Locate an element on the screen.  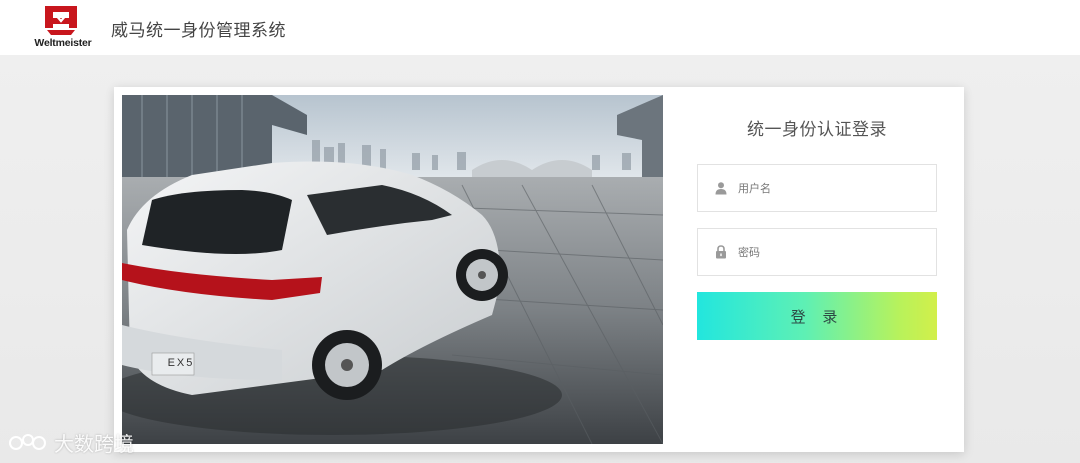
user-icon is located at coordinates (721, 188).